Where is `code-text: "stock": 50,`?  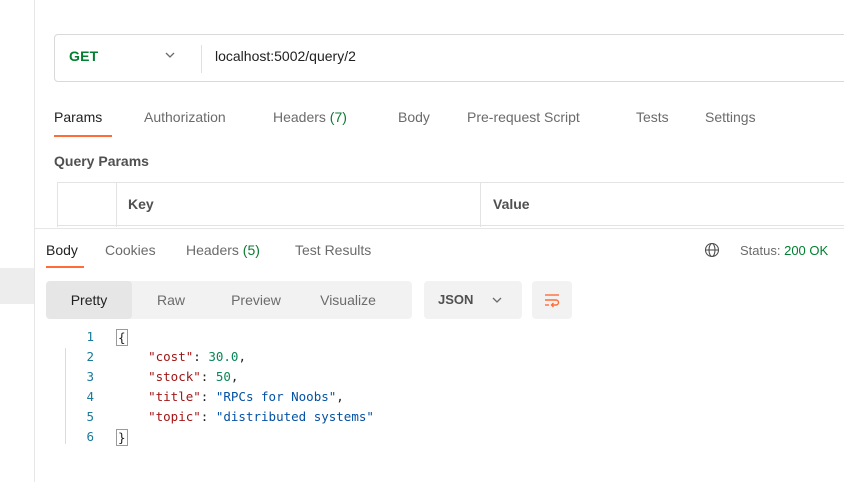 code-text: "stock": 50, is located at coordinates (193, 376).